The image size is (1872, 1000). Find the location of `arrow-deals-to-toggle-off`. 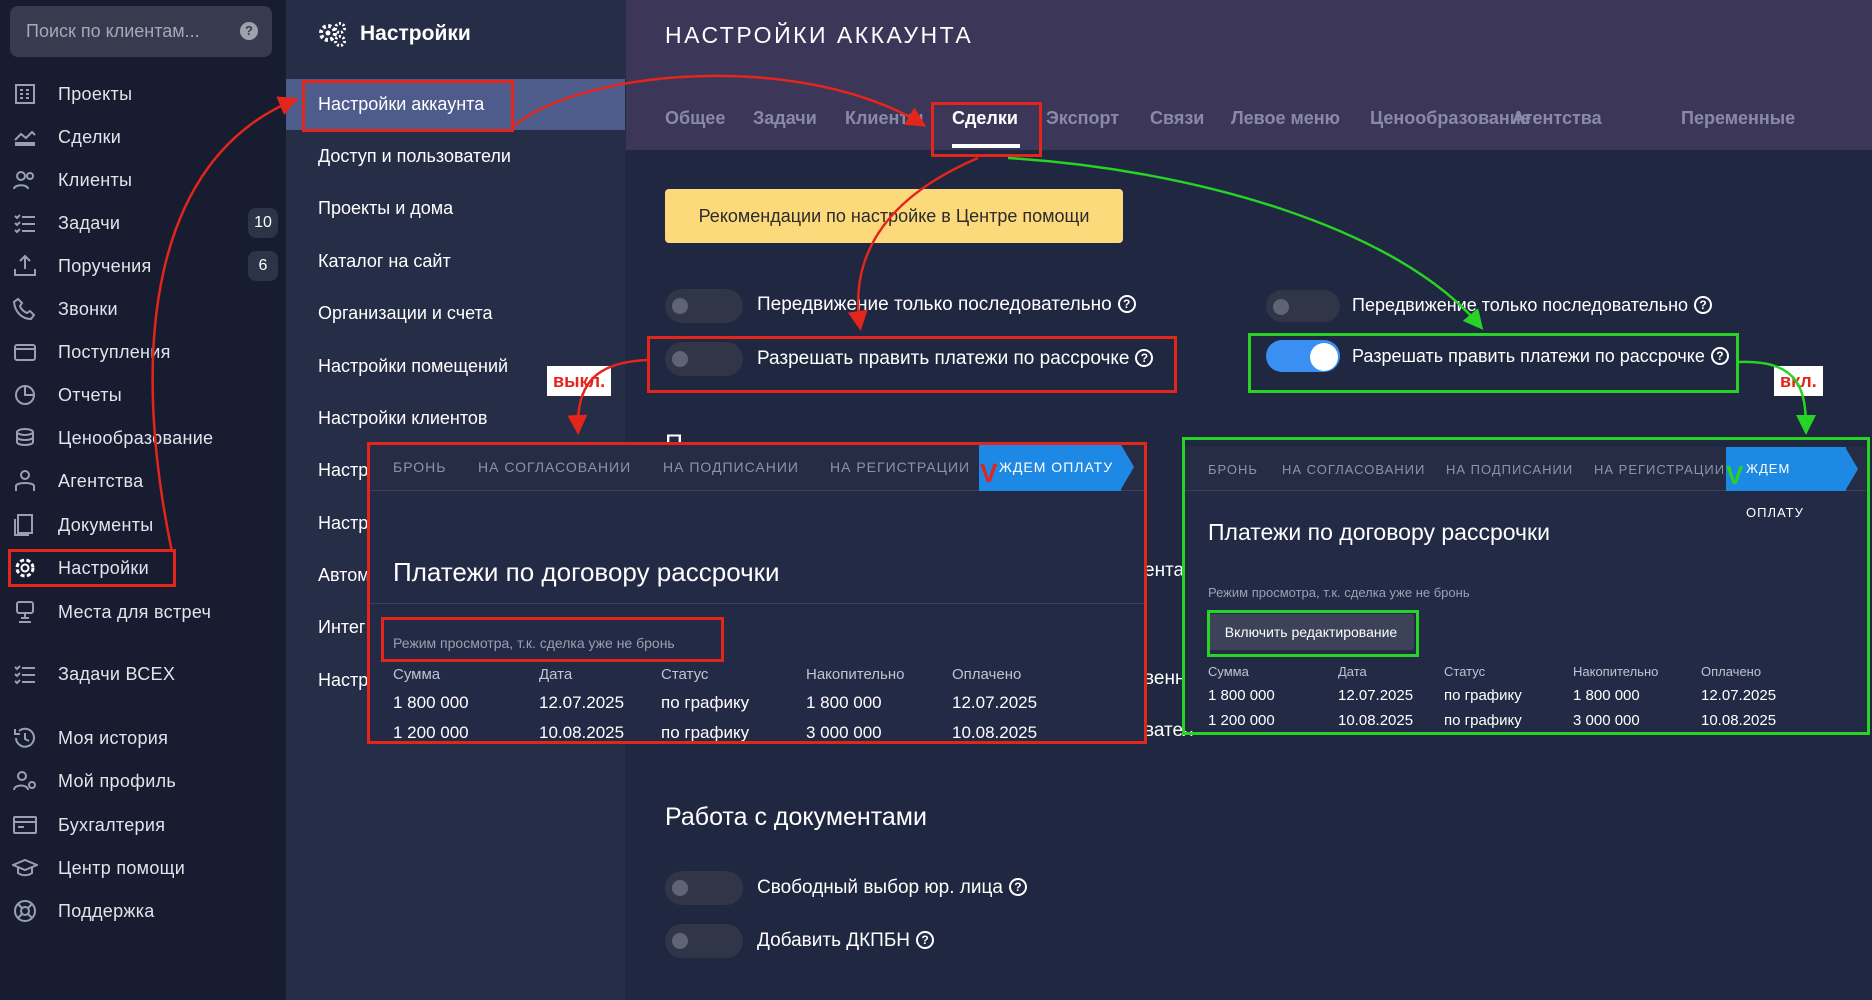

arrow-deals-to-toggle-off is located at coordinates (913, 243).